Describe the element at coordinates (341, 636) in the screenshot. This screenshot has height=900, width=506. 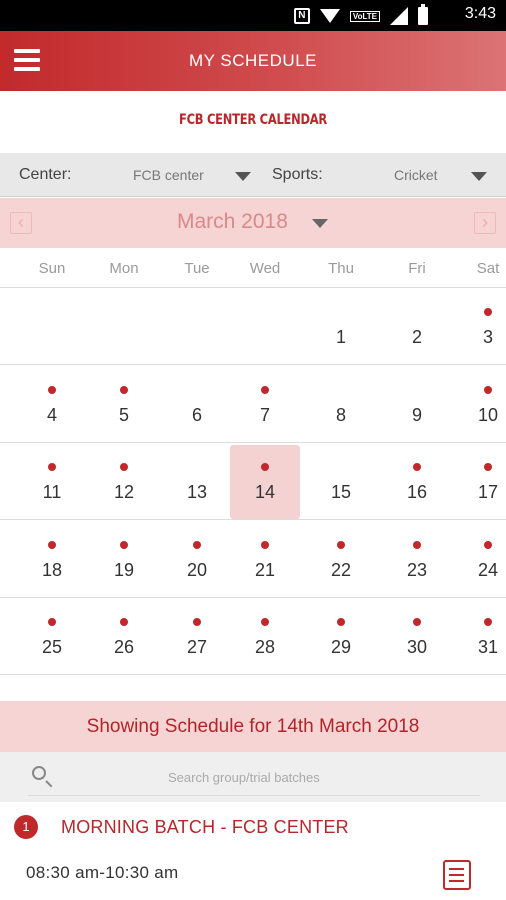
I see `calendar-day: 29` at that location.